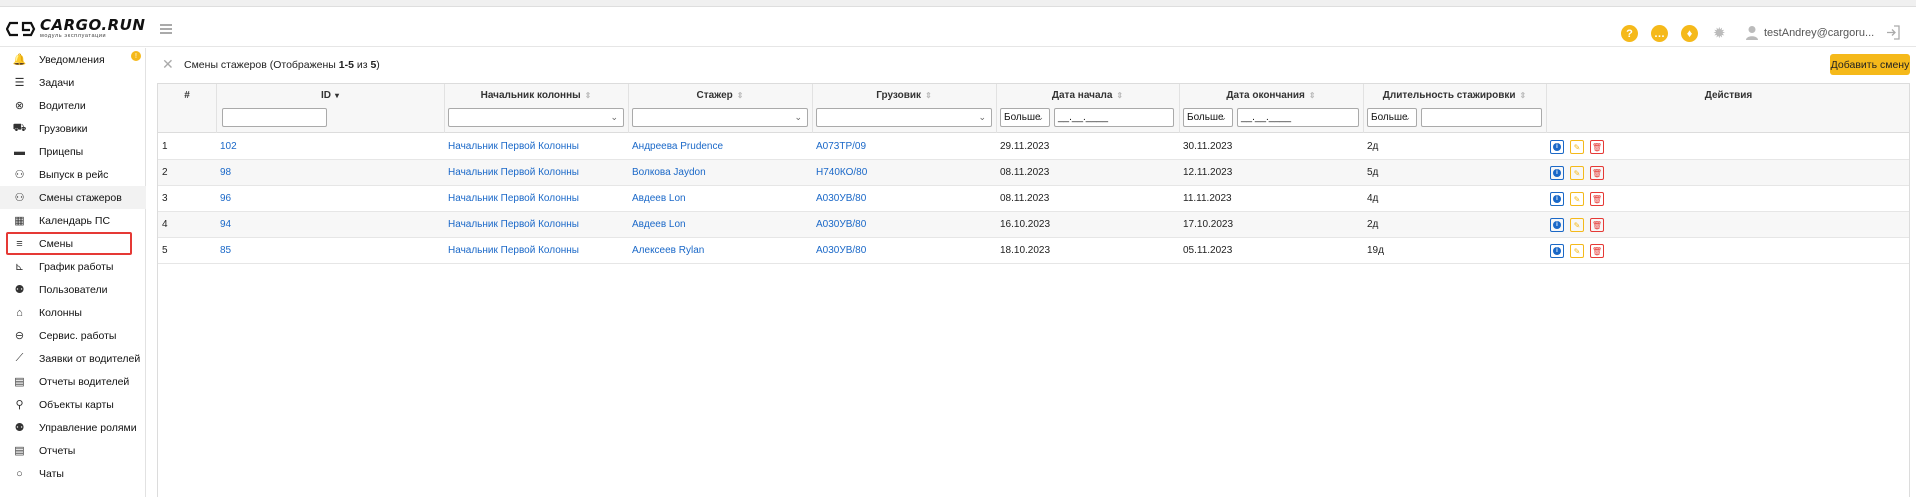 The width and height of the screenshot is (1916, 497). What do you see at coordinates (19, 267) in the screenshot?
I see `chart-icon: ⊾` at bounding box center [19, 267].